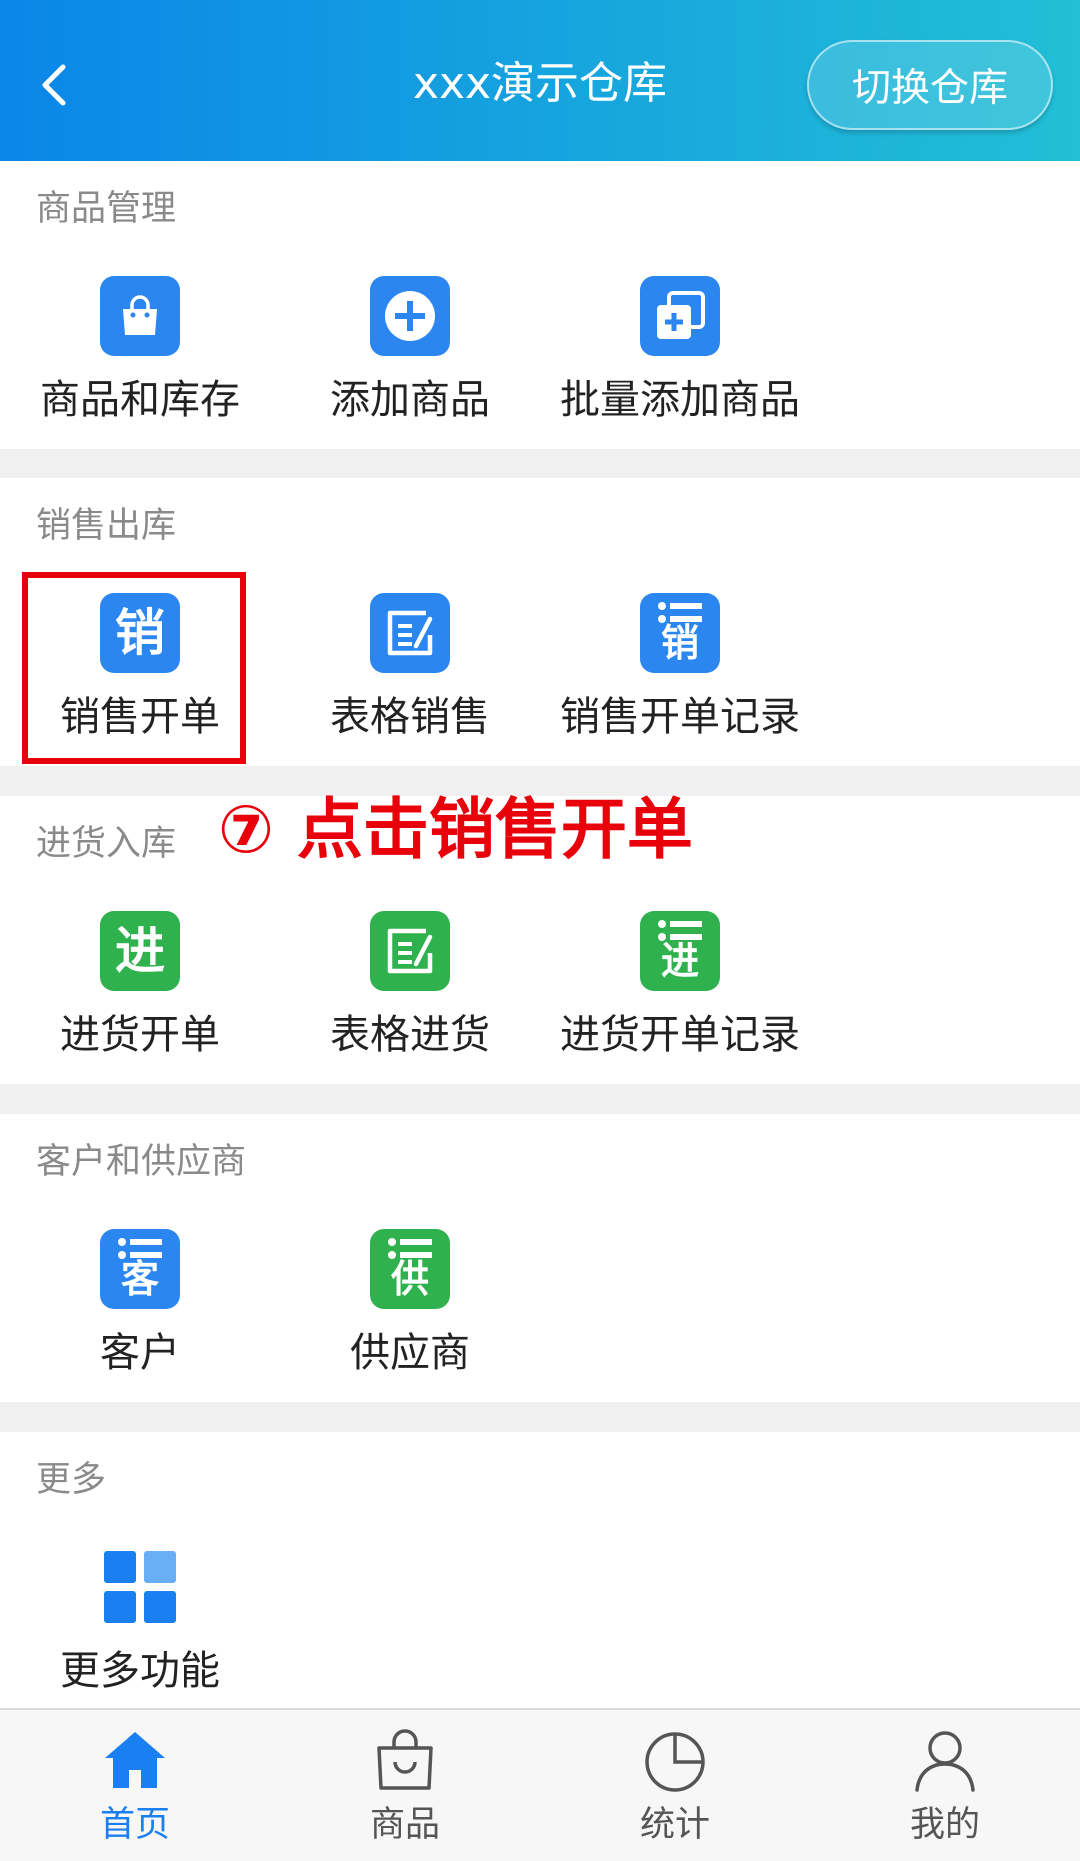 This screenshot has width=1080, height=1861. I want to click on chevron-left-icon, so click(54, 85).